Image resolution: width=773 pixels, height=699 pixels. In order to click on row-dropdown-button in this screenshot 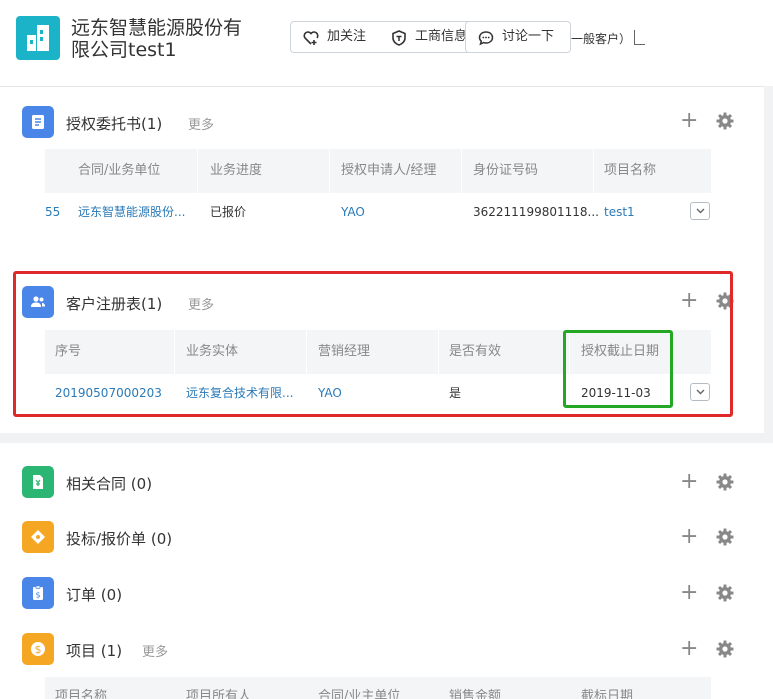, I will do `click(700, 211)`.